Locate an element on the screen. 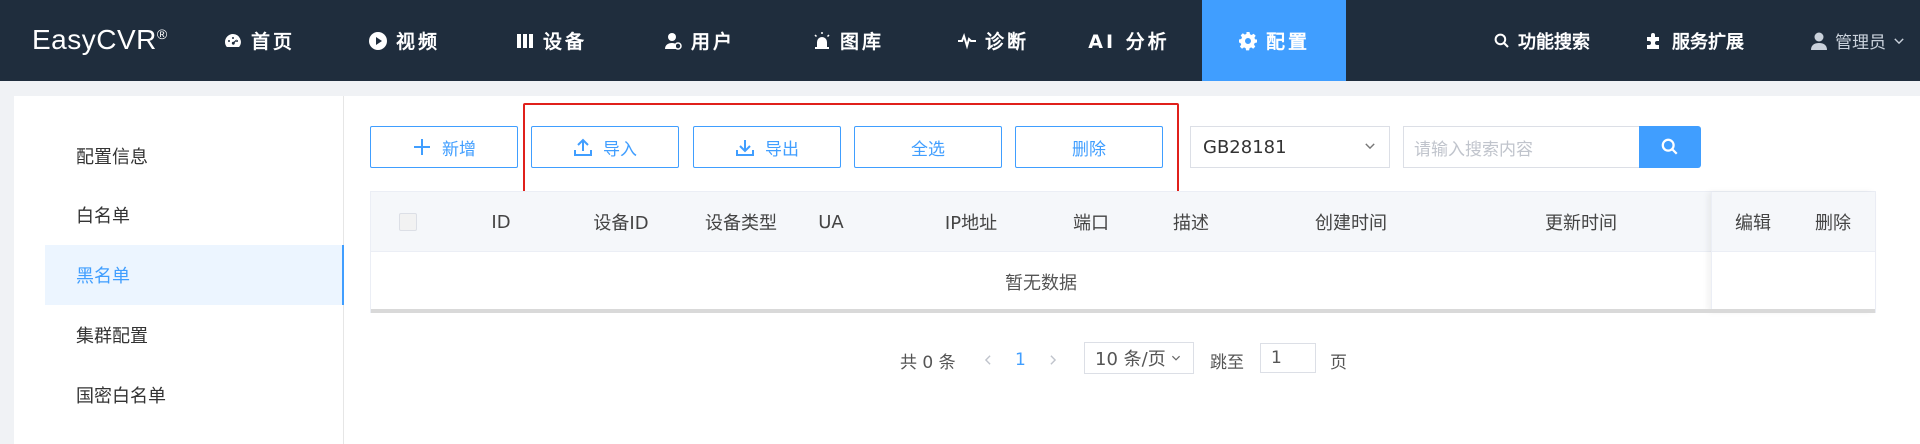  fixed-actions-column is located at coordinates (1793, 252).